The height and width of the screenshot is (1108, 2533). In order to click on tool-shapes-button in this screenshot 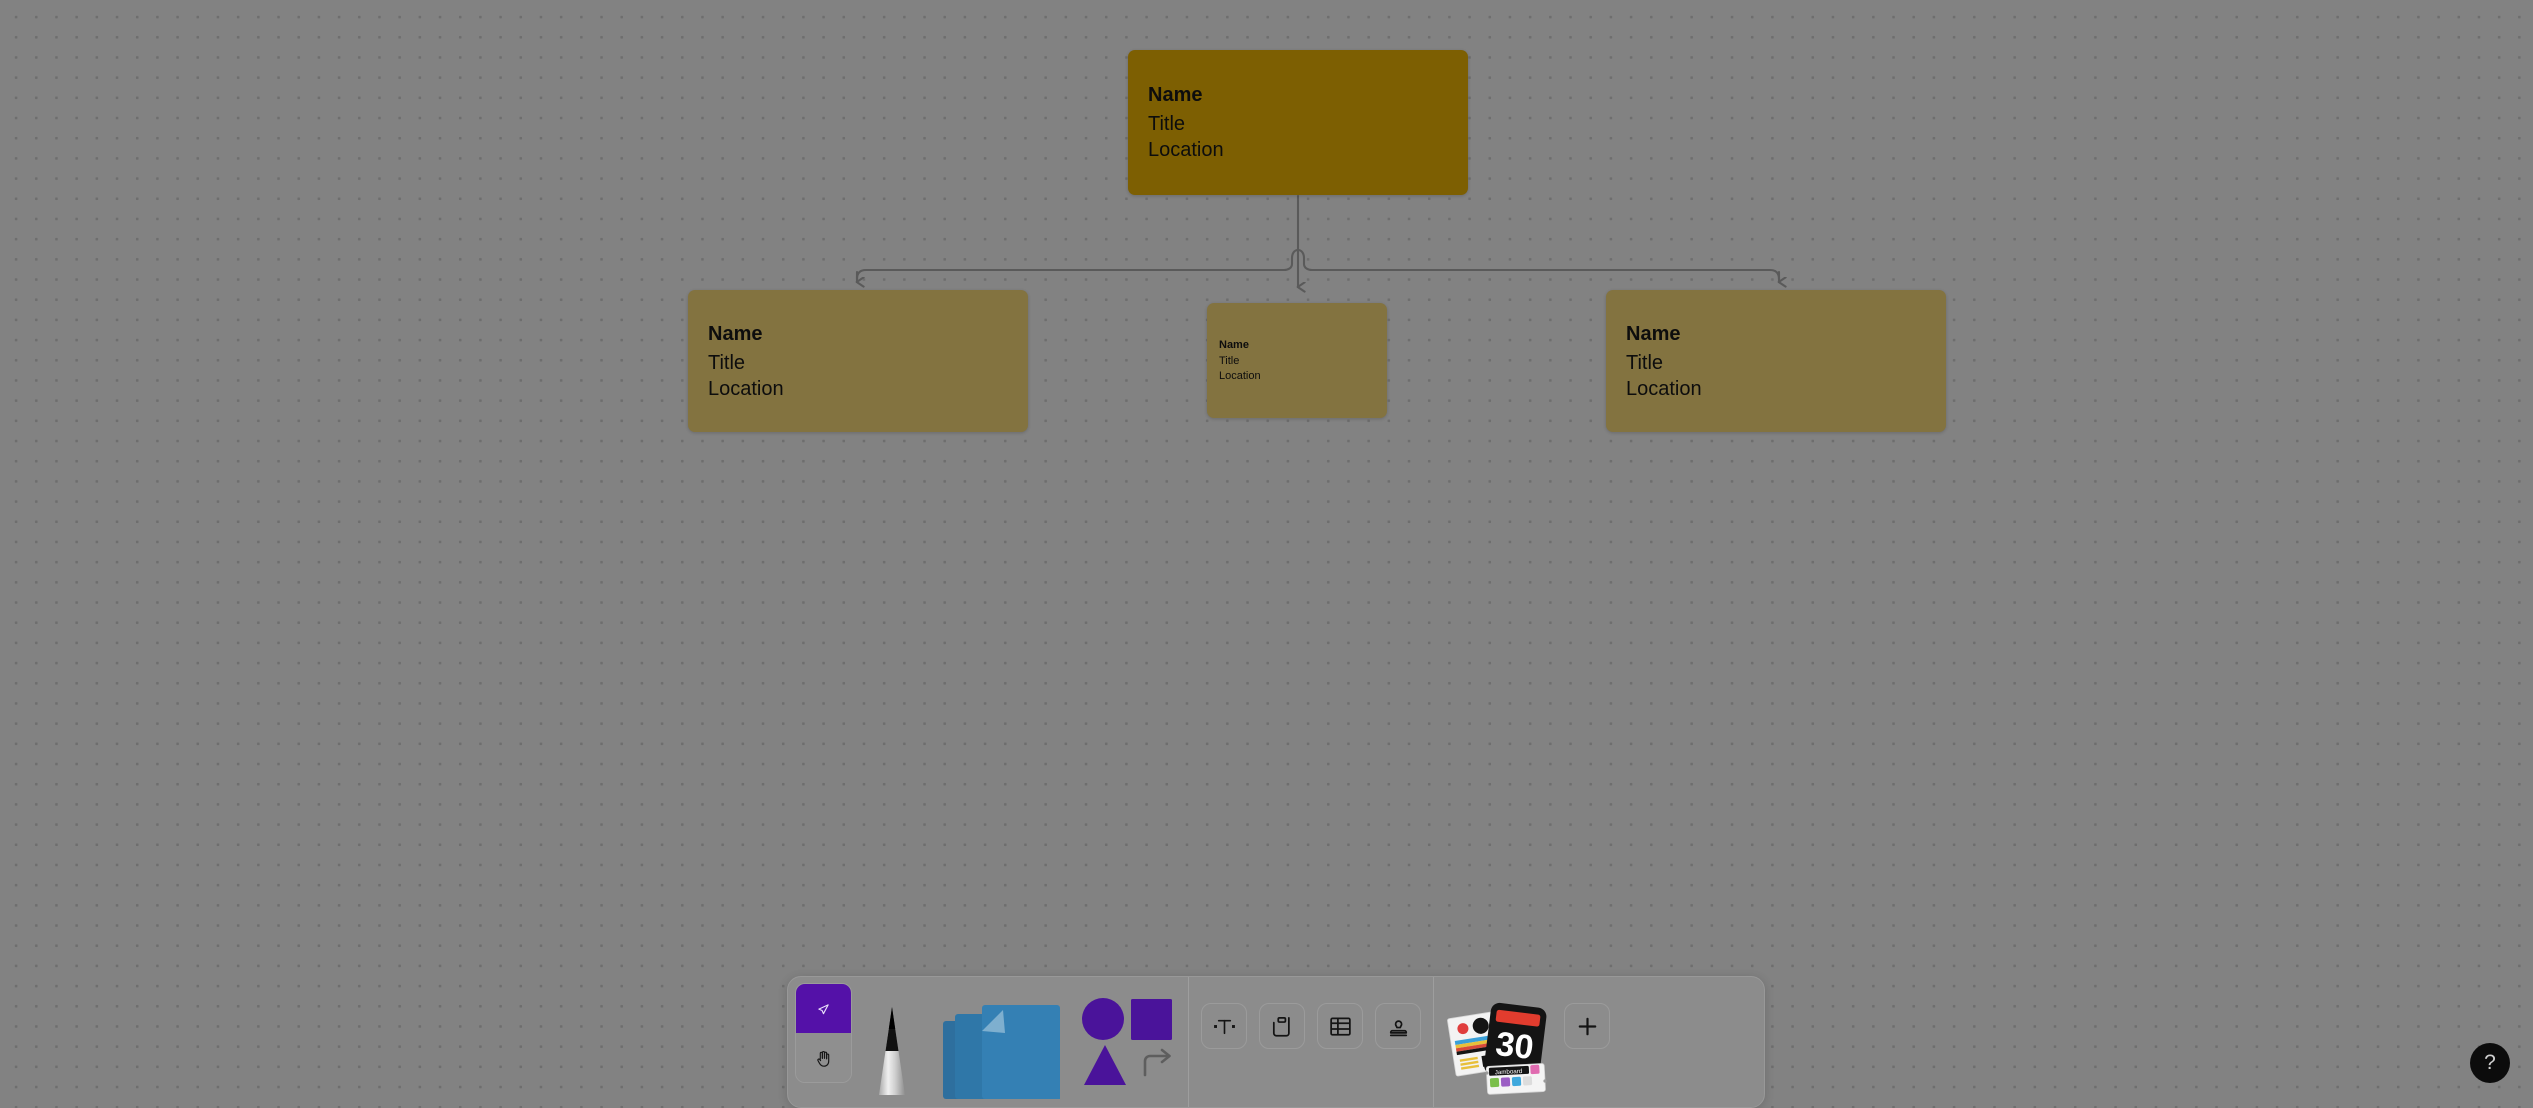, I will do `click(1127, 1042)`.